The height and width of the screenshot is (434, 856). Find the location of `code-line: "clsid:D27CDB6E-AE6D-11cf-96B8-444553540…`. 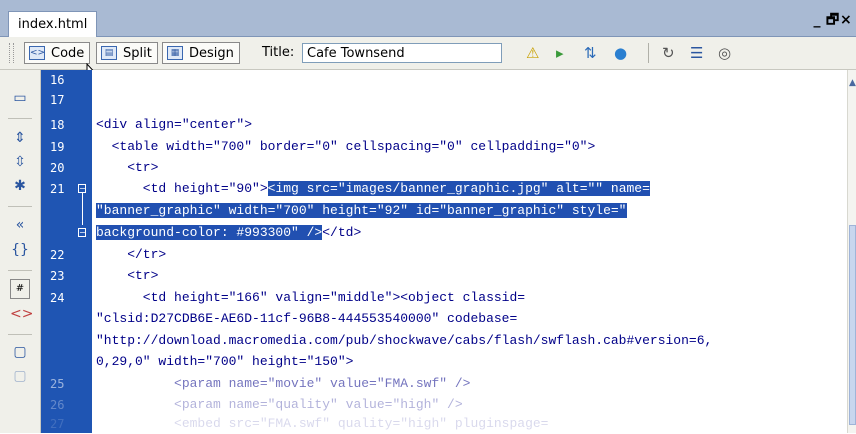

code-line: "clsid:D27CDB6E-AE6D-11cf-96B8-444553540… is located at coordinates (428, 319).